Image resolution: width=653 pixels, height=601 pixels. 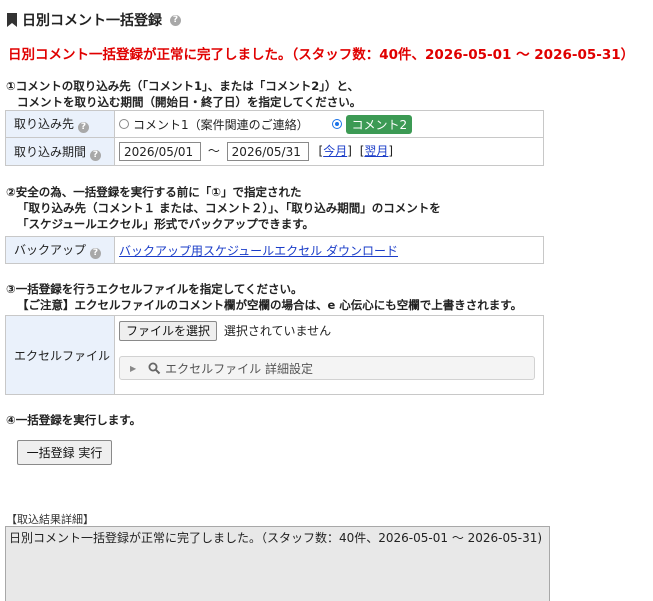 I want to click on end-date-input: 2026/05/31, so click(x=267, y=151).